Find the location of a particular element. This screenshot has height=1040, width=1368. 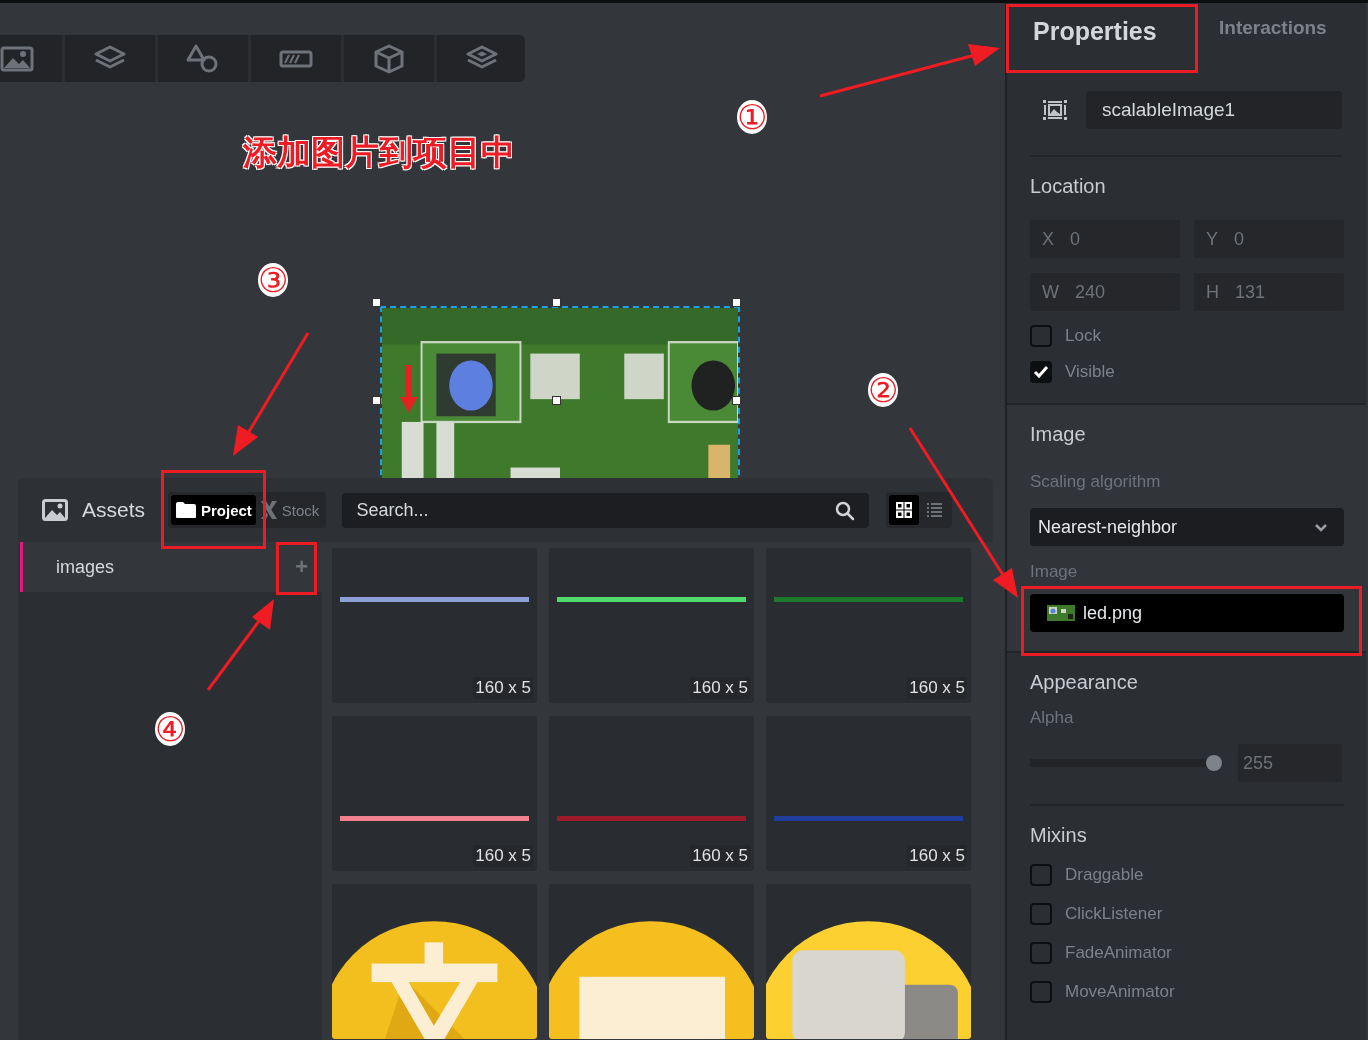

list-icon is located at coordinates (934, 510).